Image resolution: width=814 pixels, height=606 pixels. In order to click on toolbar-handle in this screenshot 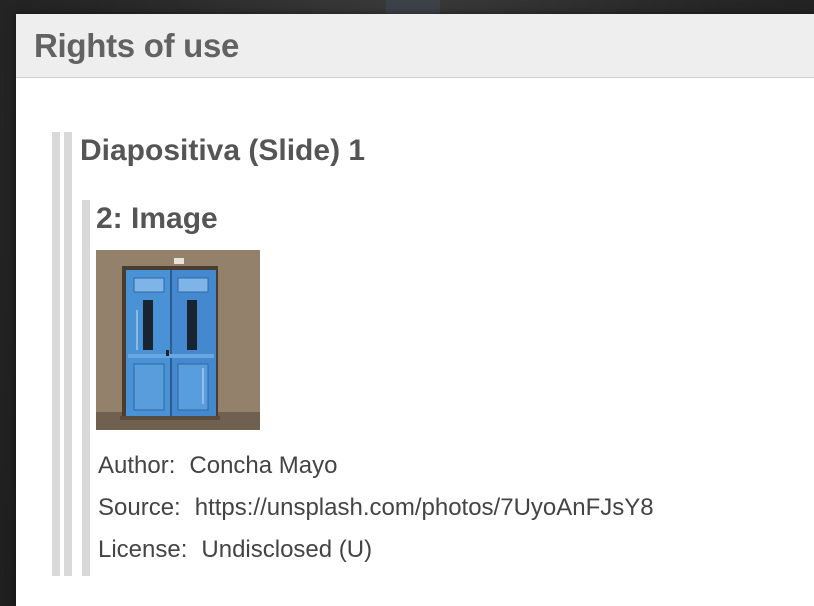, I will do `click(413, 7)`.